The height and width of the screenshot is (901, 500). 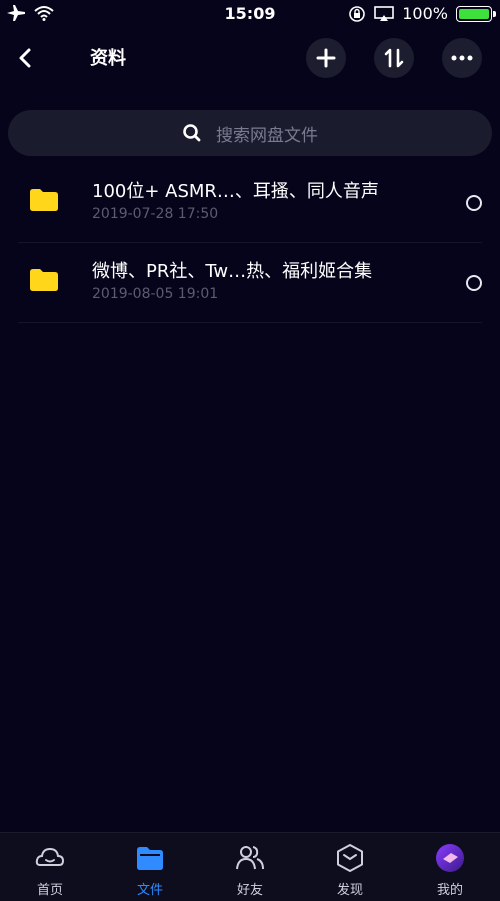 I want to click on plus-icon, so click(x=326, y=58).